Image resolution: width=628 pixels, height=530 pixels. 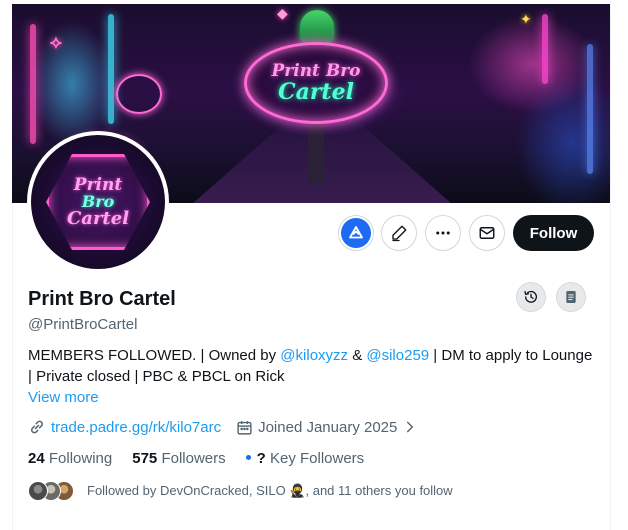 I want to click on banner-sombrero, so click(x=317, y=27).